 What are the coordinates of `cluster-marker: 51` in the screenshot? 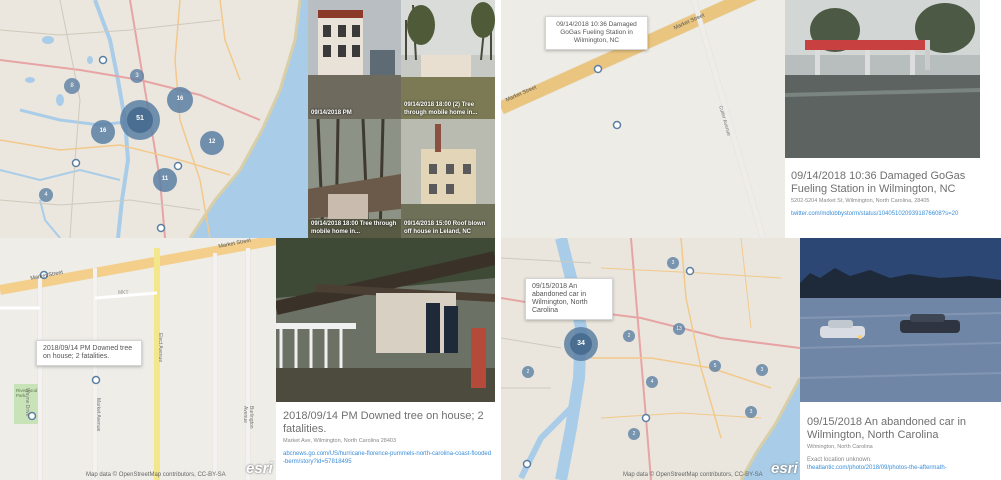 It's located at (140, 118).